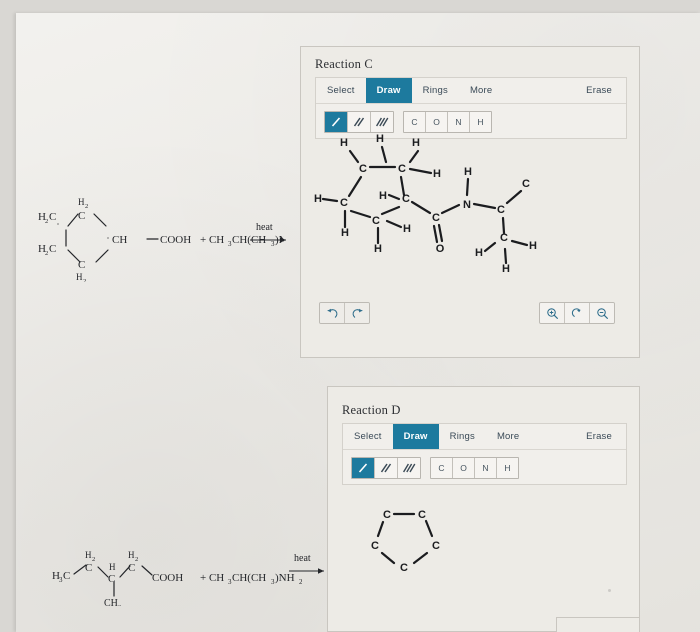  I want to click on atom-h9: H, so click(407, 229).